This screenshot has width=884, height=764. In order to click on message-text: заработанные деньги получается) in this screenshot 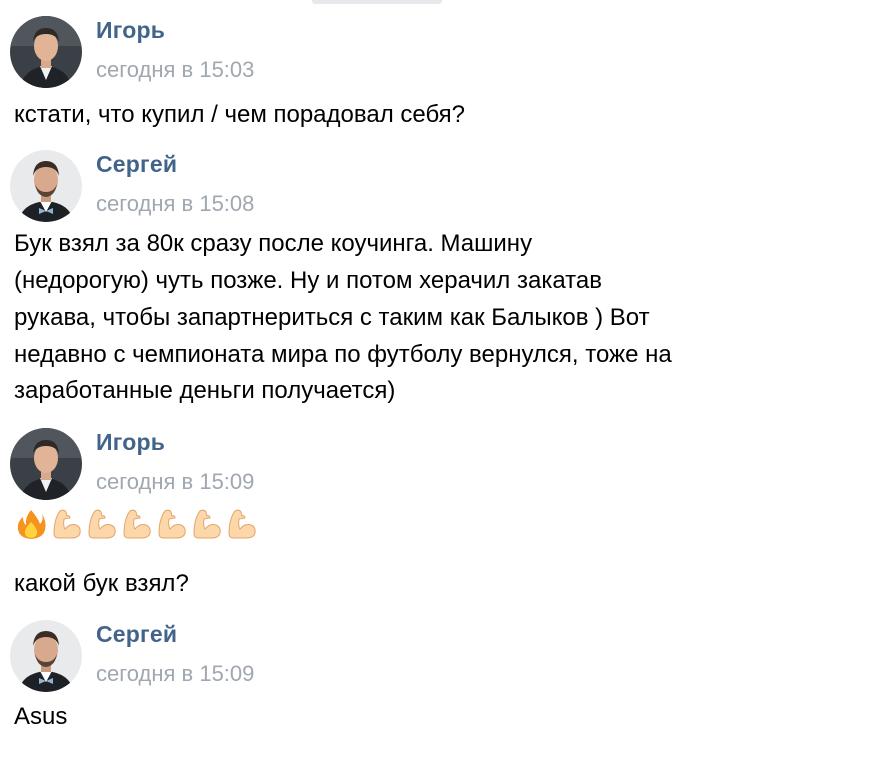, I will do `click(205, 390)`.